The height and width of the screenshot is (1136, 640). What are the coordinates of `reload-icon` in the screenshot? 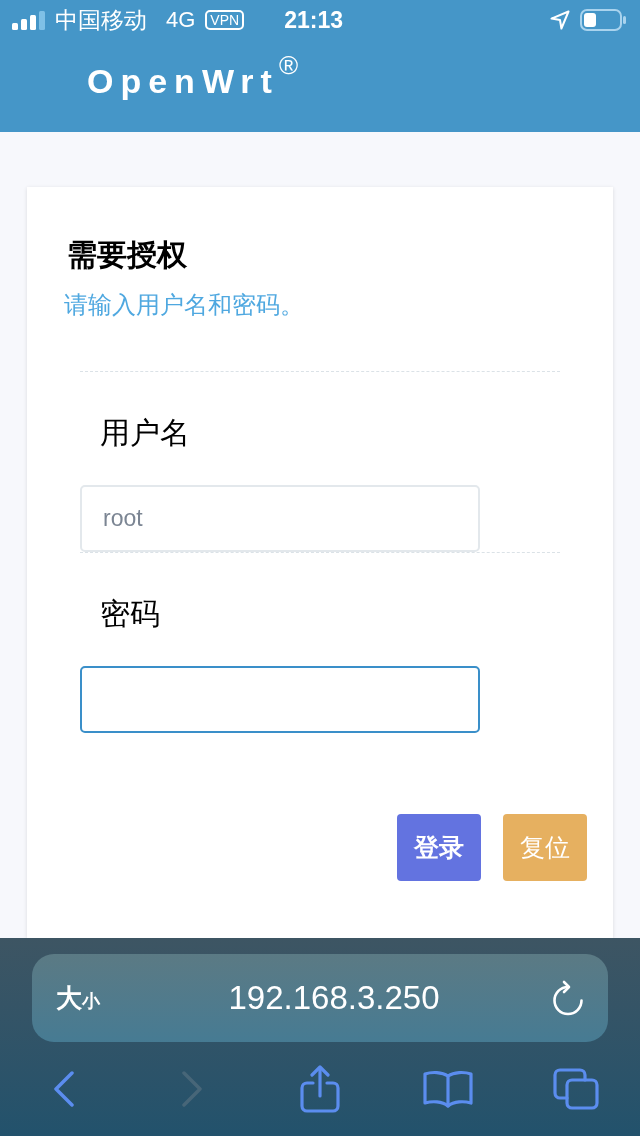 It's located at (568, 998).